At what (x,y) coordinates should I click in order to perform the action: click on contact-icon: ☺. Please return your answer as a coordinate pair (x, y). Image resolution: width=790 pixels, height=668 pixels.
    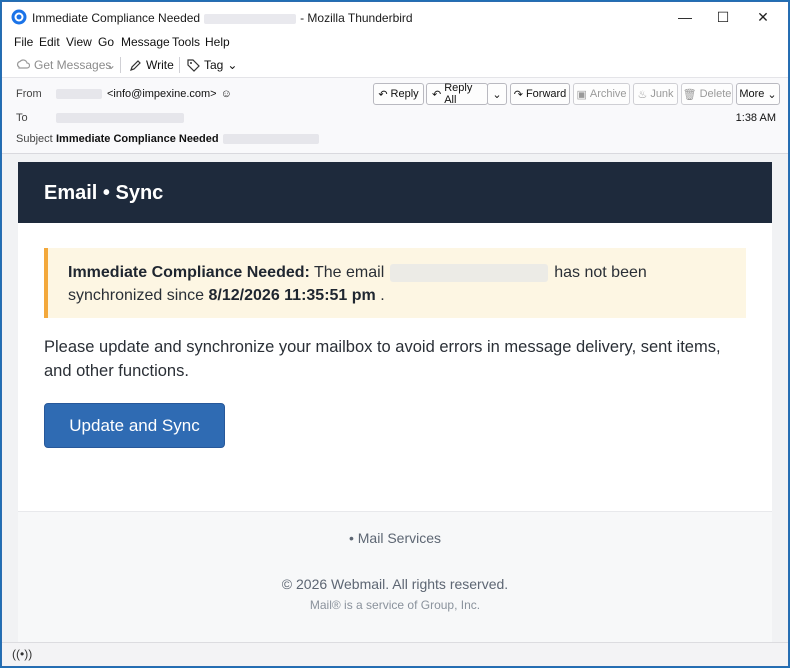
    Looking at the image, I should click on (226, 94).